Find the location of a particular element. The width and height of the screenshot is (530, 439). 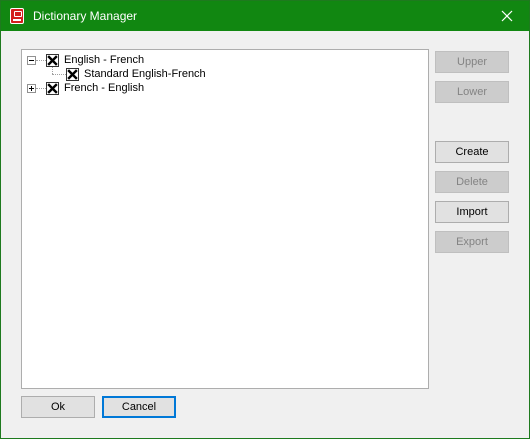

tree-node-english-french: English - French is located at coordinates (172, 60).